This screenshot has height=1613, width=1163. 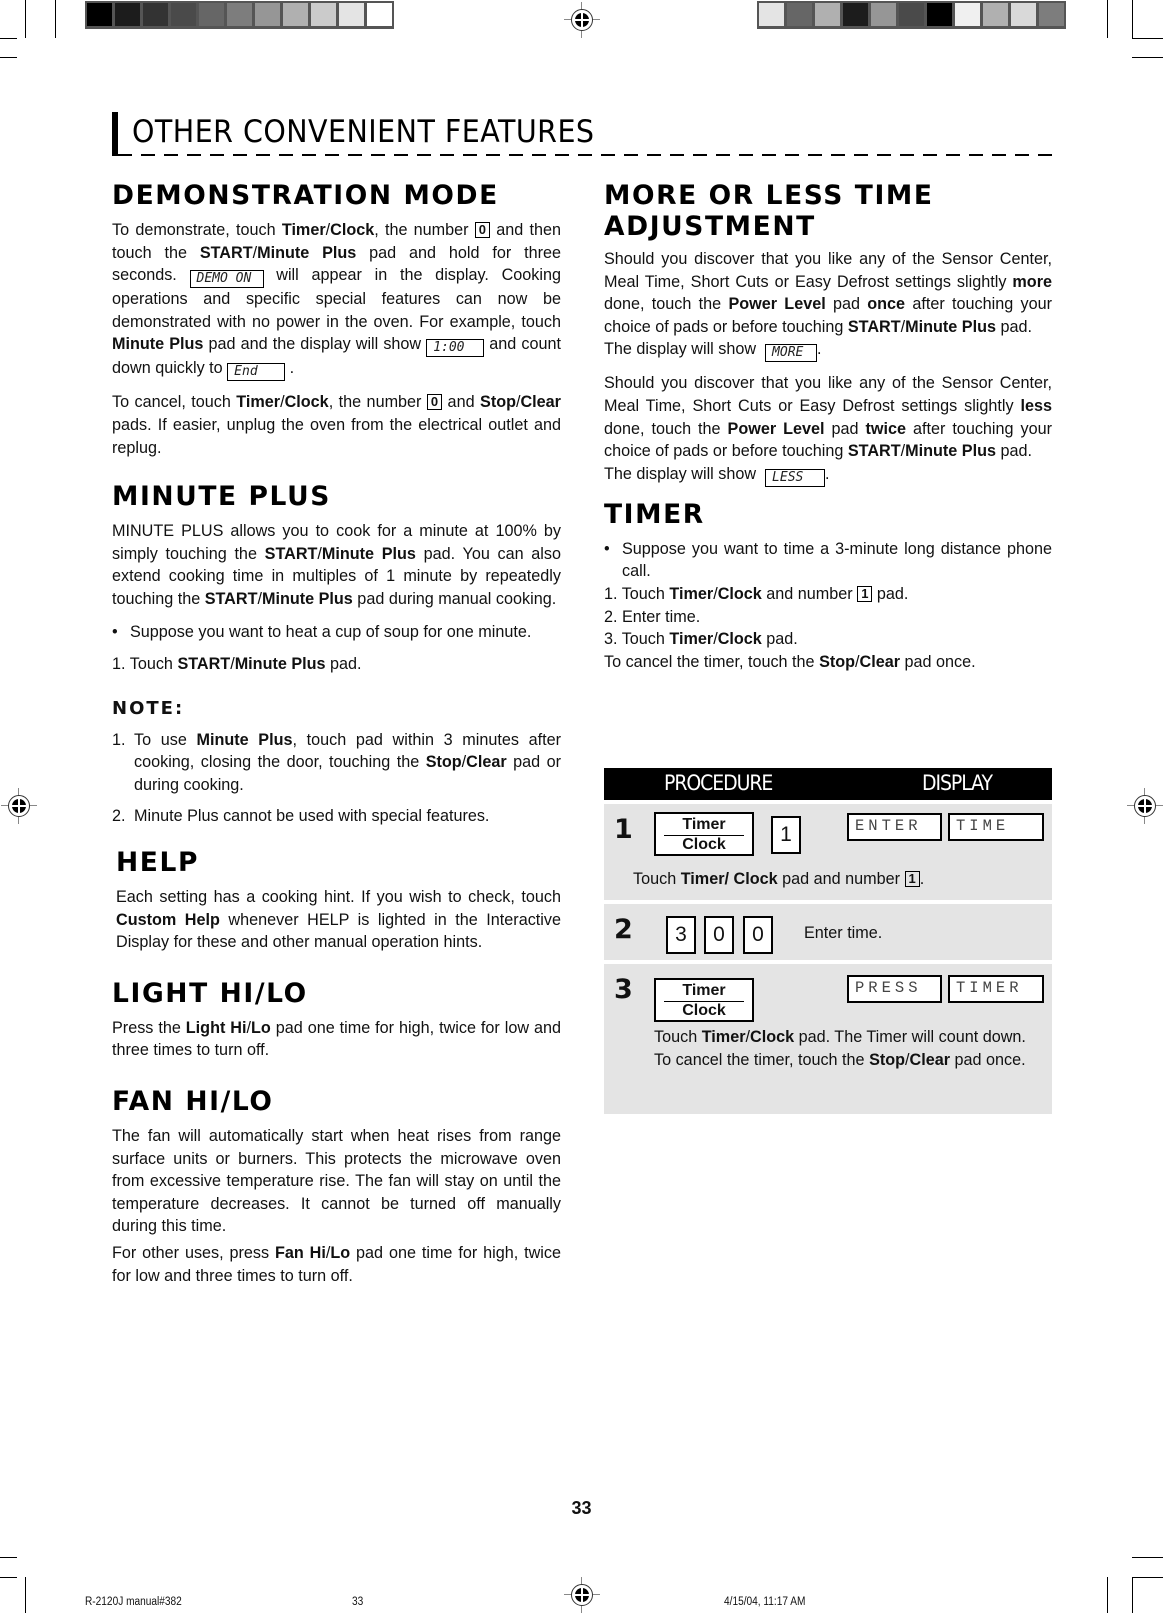 What do you see at coordinates (758, 935) in the screenshot?
I see `number-pad: 0` at bounding box center [758, 935].